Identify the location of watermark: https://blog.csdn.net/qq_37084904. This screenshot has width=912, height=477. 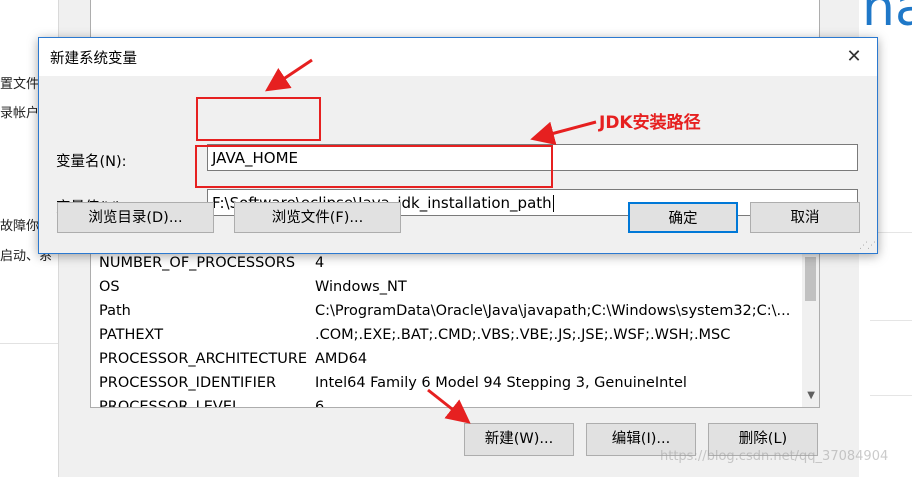
(774, 456).